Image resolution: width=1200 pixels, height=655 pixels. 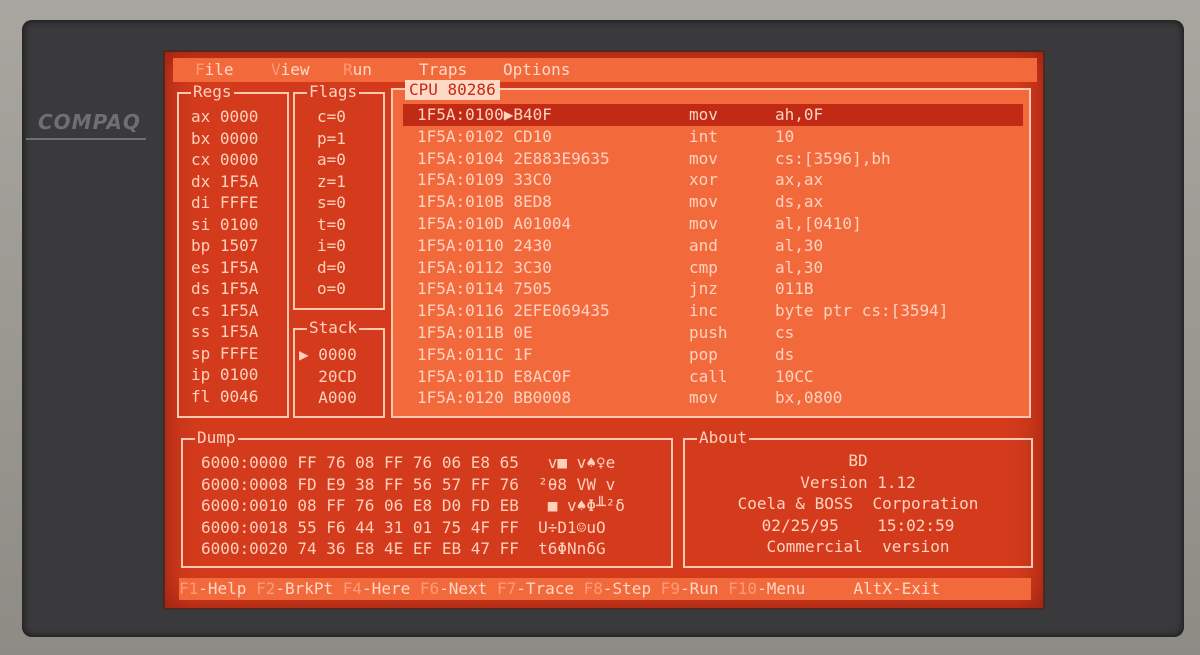 I want to click on code-address: 1F5A:0114 7505, so click(x=484, y=289).